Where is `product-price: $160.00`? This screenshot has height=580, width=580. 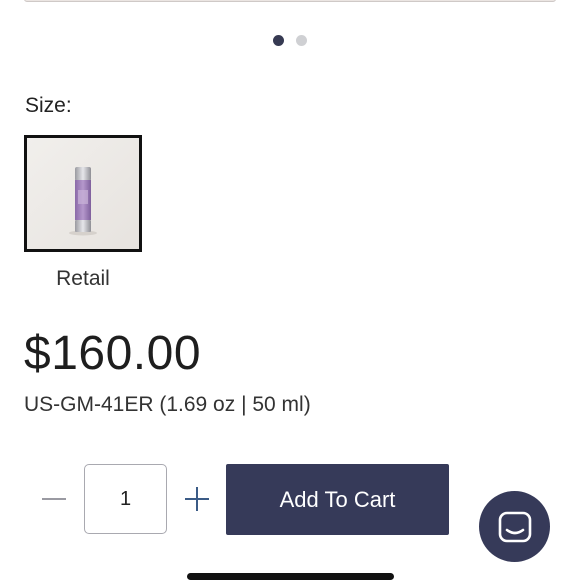
product-price: $160.00 is located at coordinates (113, 353).